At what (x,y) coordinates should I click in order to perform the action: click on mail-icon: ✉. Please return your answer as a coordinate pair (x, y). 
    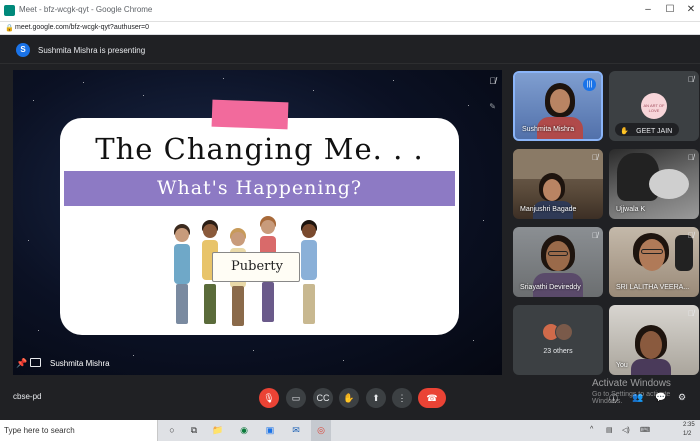
    Looking at the image, I should click on (296, 430).